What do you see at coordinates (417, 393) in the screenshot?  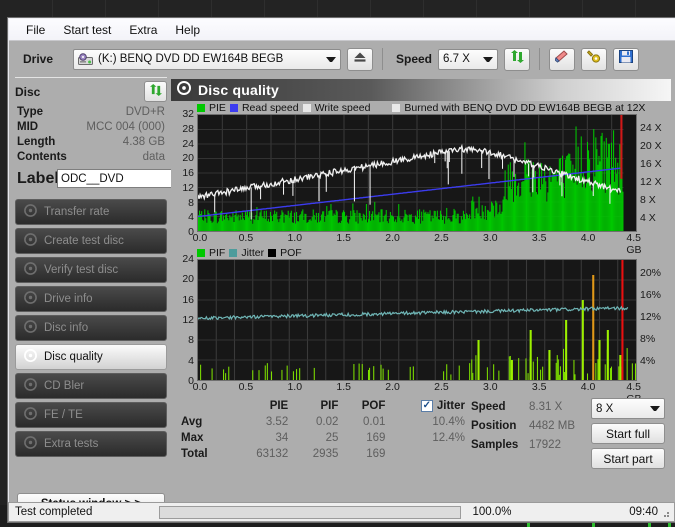 I see `bottom-chart-x-axis: 0.00.51.01.52.02.53.03.54.04.5 GB` at bounding box center [417, 393].